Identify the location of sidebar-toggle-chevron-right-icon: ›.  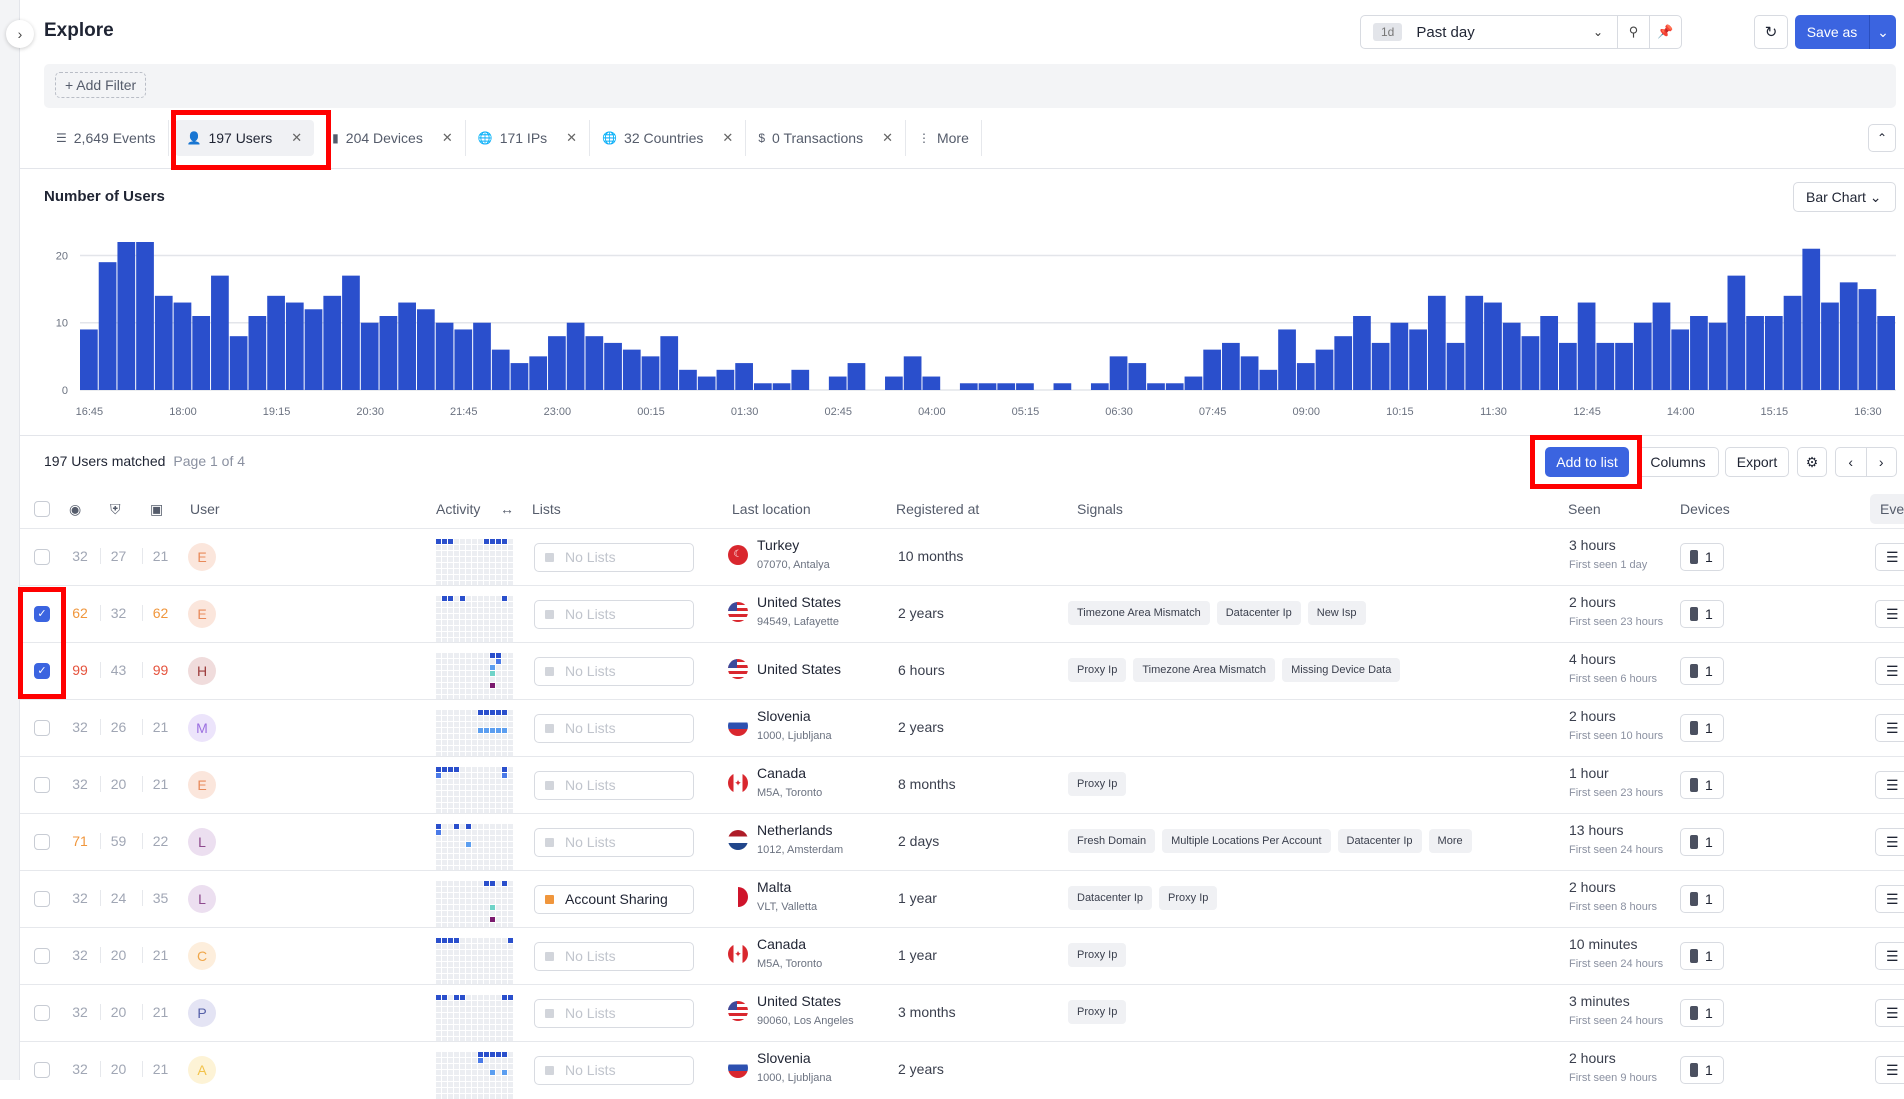
(20, 34).